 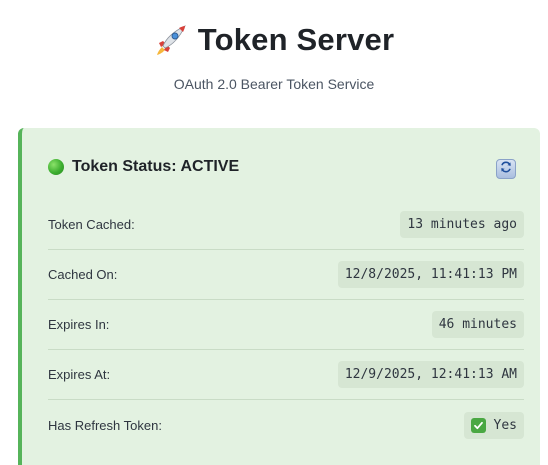 I want to click on has-refresh-token-row: Has Refresh Token: Yes, so click(x=286, y=425).